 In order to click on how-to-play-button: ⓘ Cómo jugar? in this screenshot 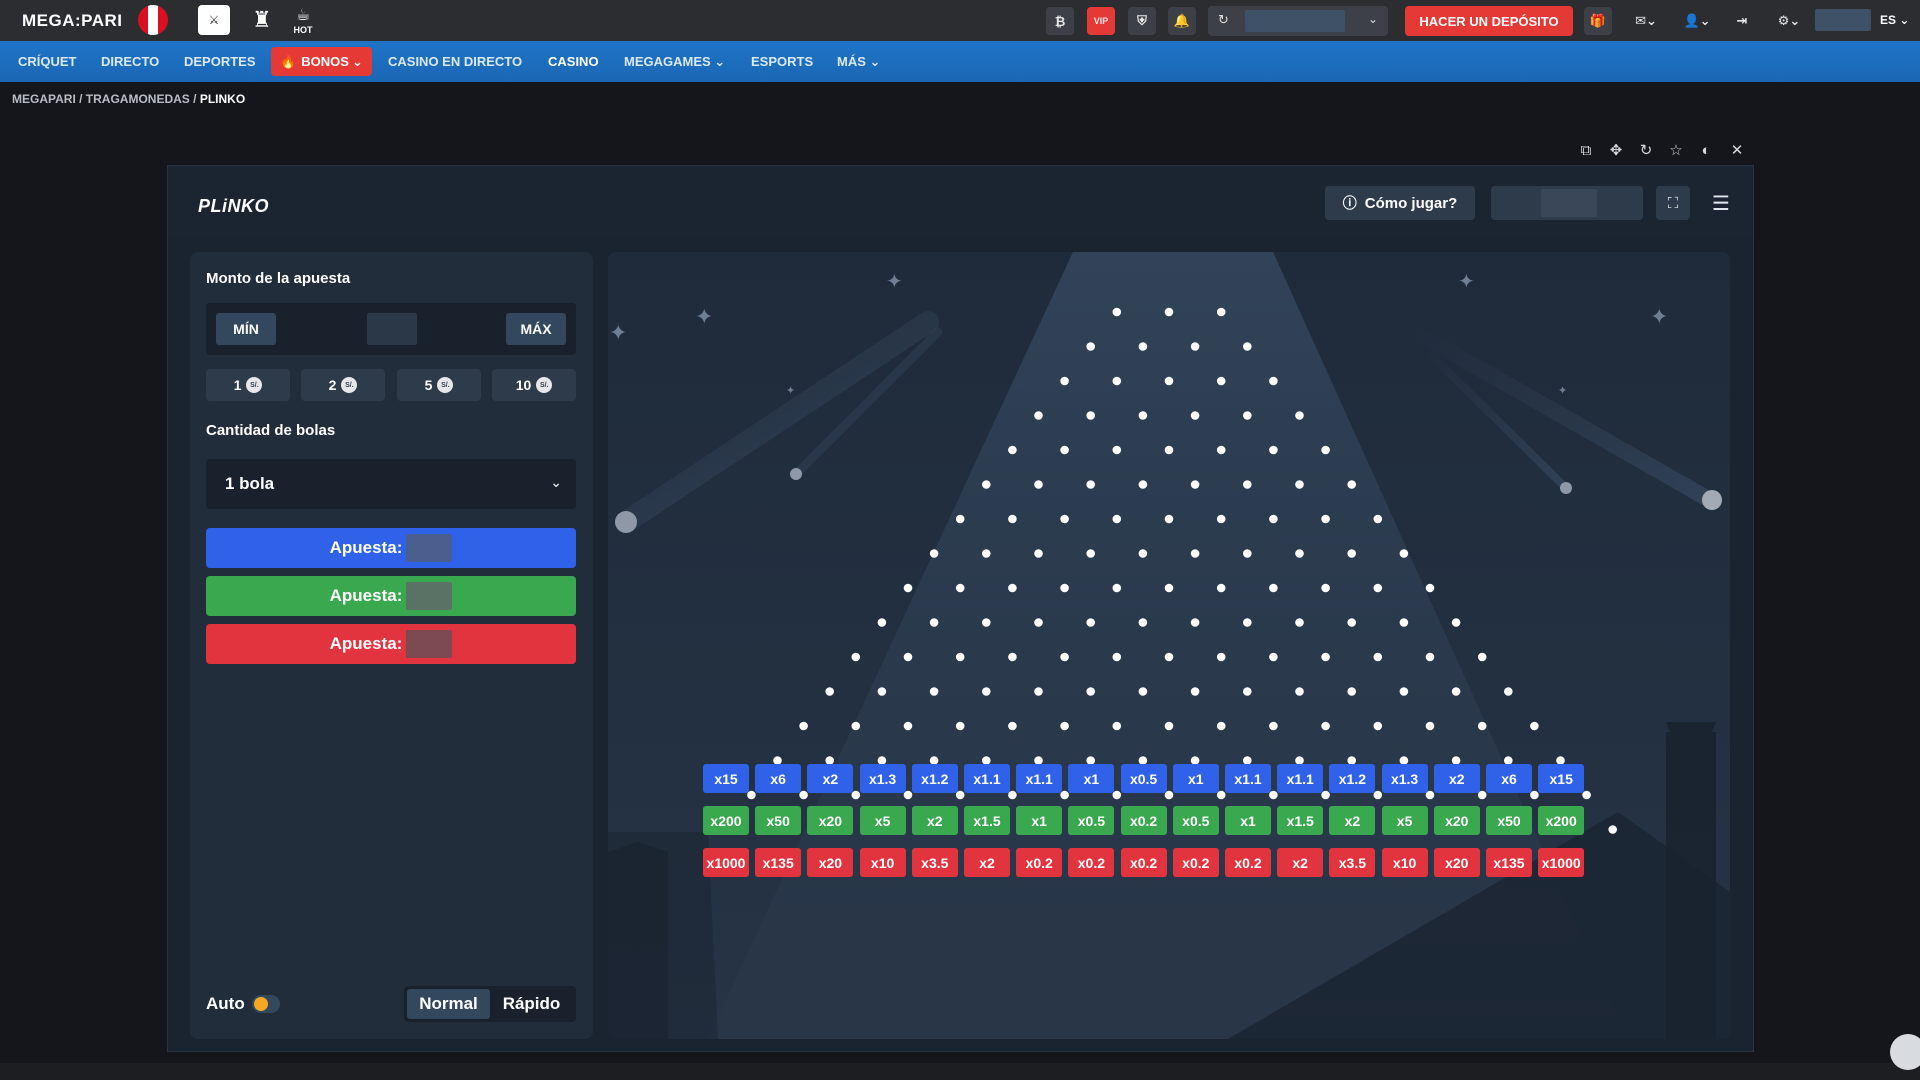, I will do `click(1400, 203)`.